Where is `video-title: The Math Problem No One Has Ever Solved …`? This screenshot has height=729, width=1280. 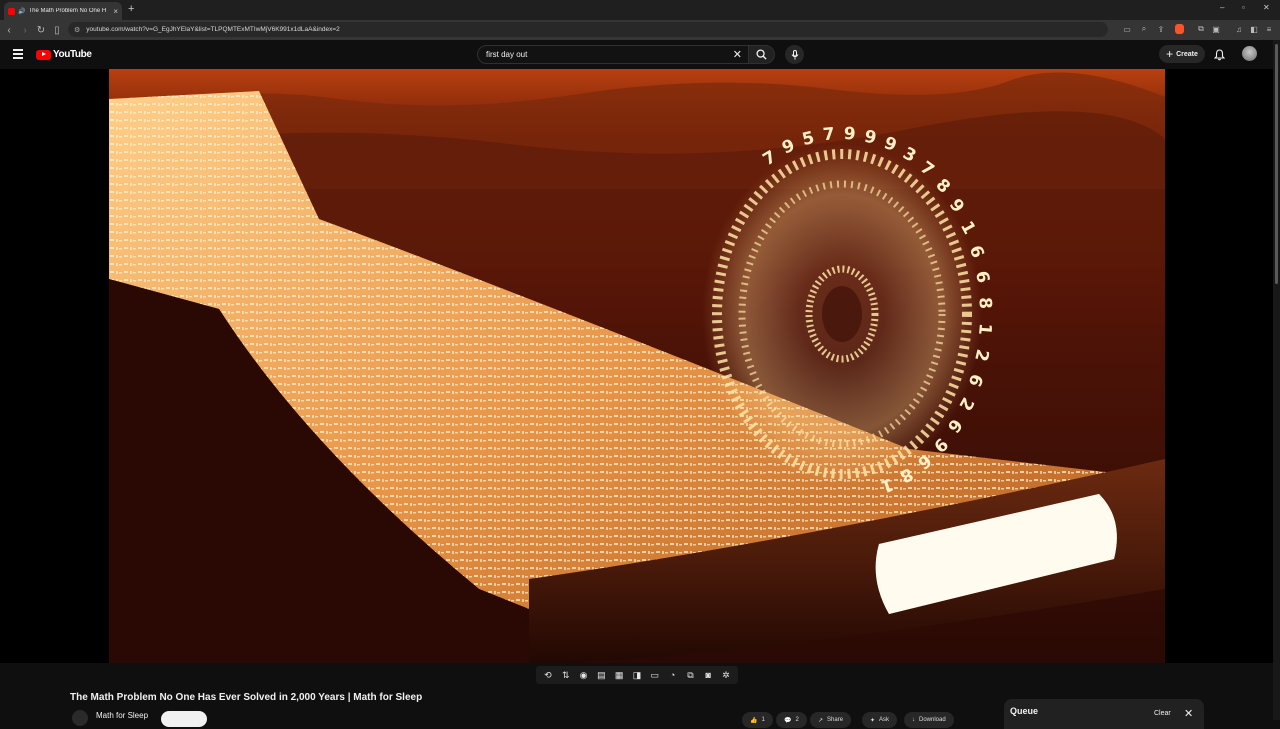
video-title: The Math Problem No One Has Ever Solved … is located at coordinates (246, 697).